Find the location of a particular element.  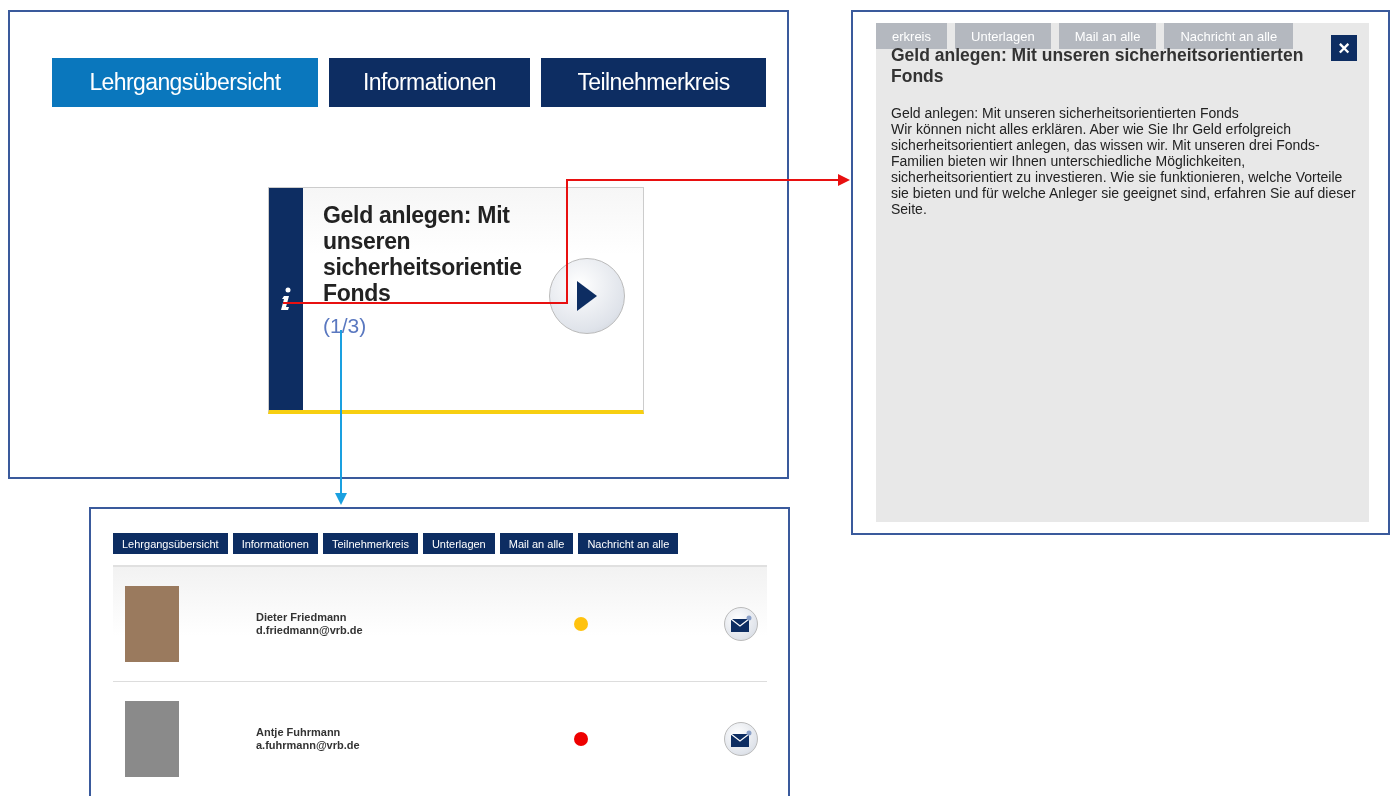

info-icon is located at coordinates (286, 299).